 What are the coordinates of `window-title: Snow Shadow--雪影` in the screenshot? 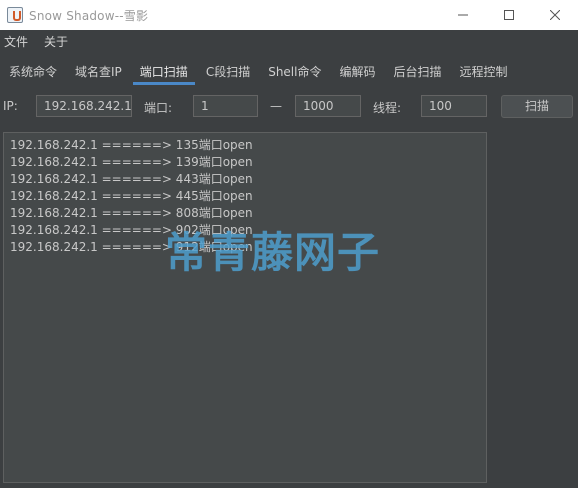 It's located at (89, 15).